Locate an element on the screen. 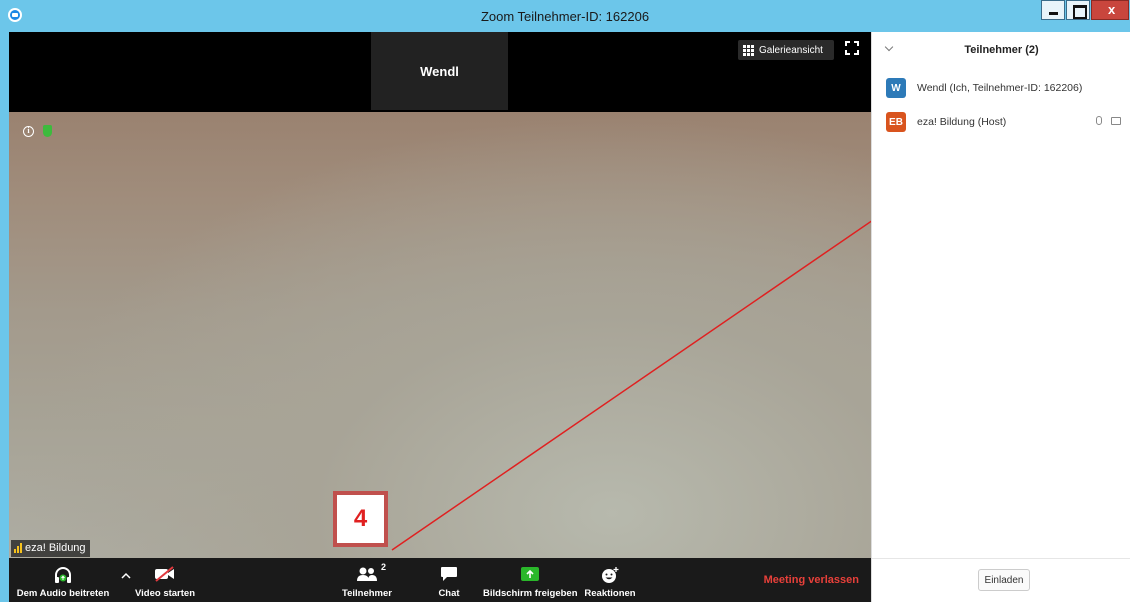  reactions-icon is located at coordinates (610, 575).